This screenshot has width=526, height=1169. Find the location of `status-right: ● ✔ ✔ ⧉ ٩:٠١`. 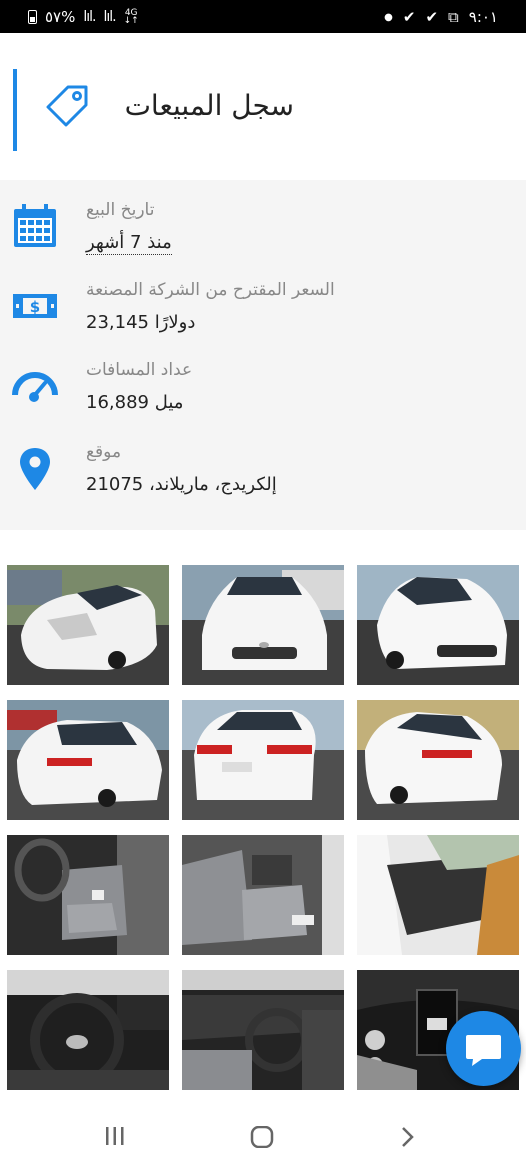

status-right: ● ✔ ✔ ⧉ ٩:٠١ is located at coordinates (441, 17).